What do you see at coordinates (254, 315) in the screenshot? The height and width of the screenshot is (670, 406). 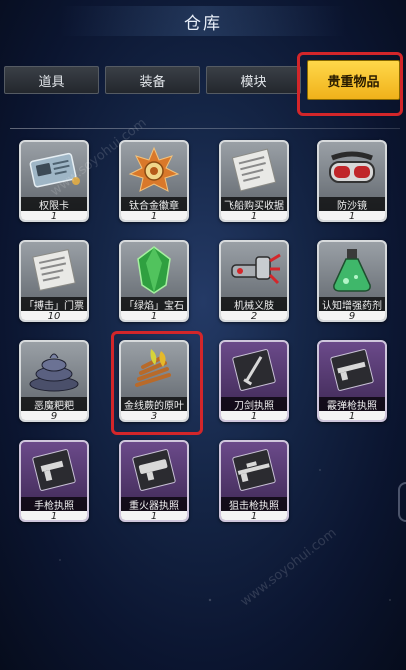 I see `item-count: 2` at bounding box center [254, 315].